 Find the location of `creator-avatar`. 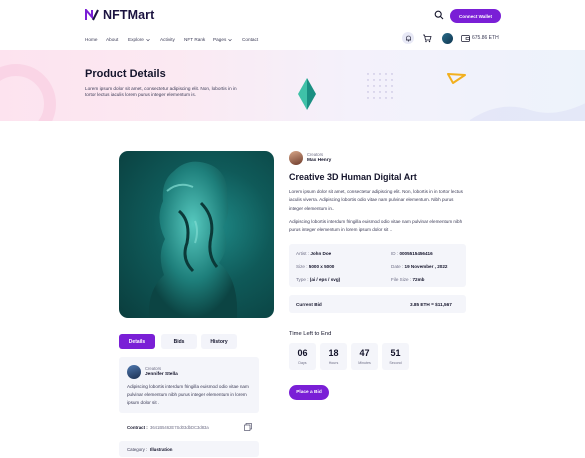

creator-avatar is located at coordinates (134, 372).